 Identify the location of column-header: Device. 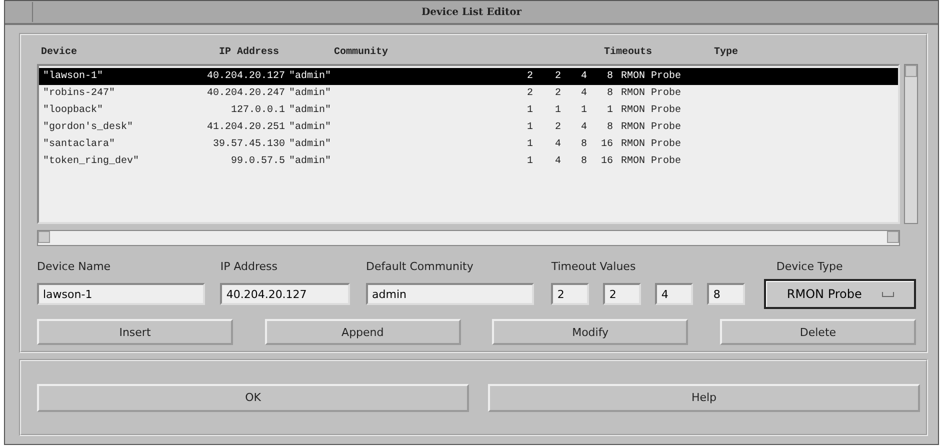
(59, 52).